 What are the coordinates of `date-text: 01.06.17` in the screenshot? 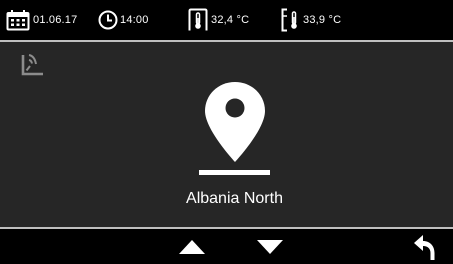 It's located at (55, 20).